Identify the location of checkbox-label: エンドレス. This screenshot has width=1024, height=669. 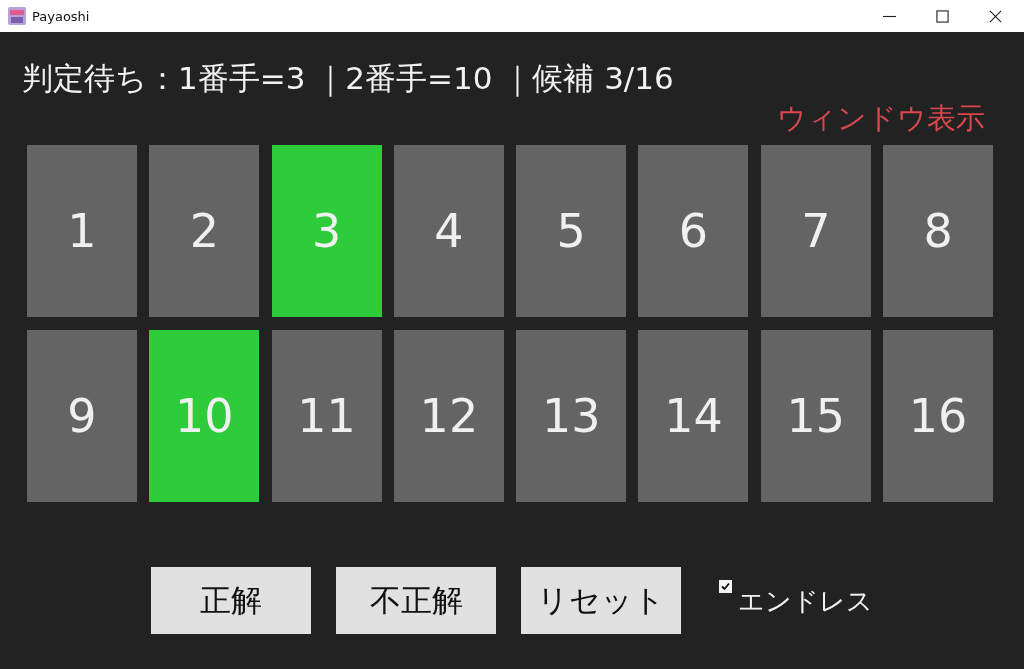
(805, 601).